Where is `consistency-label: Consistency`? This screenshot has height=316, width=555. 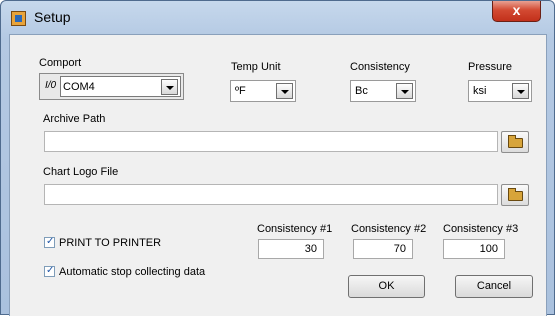
consistency-label: Consistency is located at coordinates (380, 67).